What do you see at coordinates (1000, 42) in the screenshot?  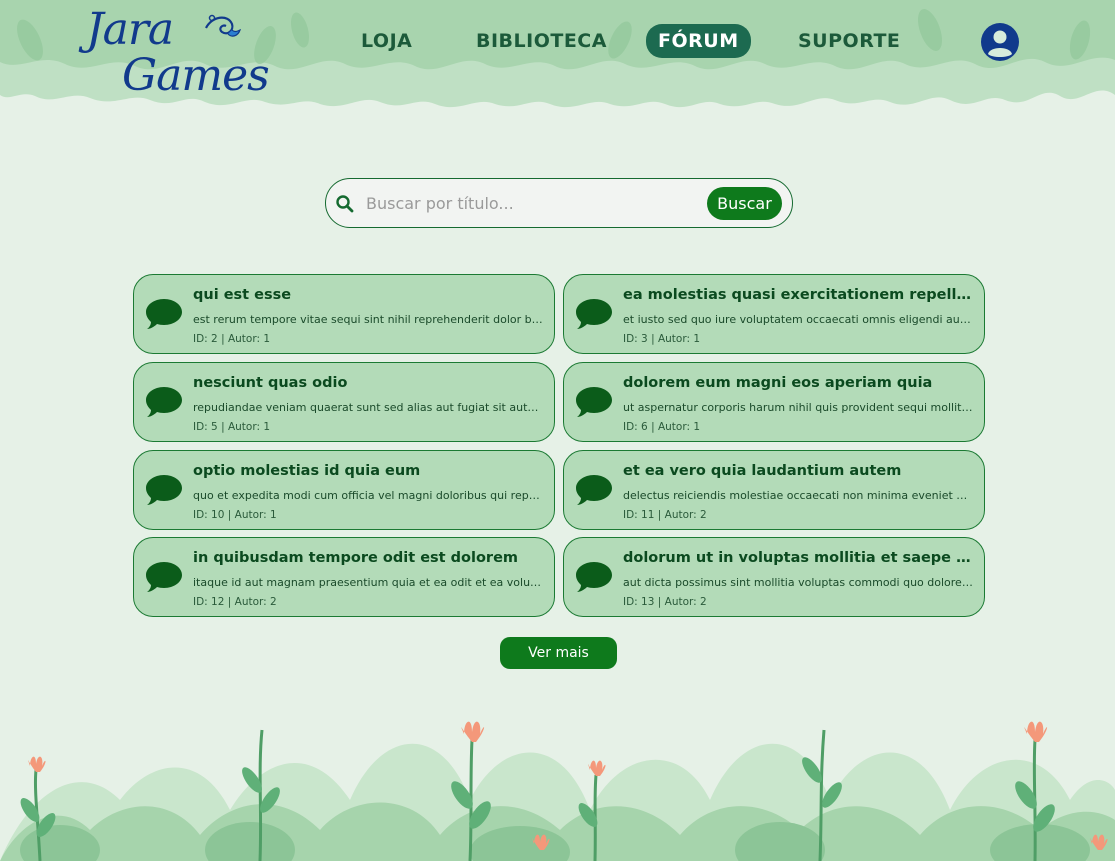 I see `user-circle-icon` at bounding box center [1000, 42].